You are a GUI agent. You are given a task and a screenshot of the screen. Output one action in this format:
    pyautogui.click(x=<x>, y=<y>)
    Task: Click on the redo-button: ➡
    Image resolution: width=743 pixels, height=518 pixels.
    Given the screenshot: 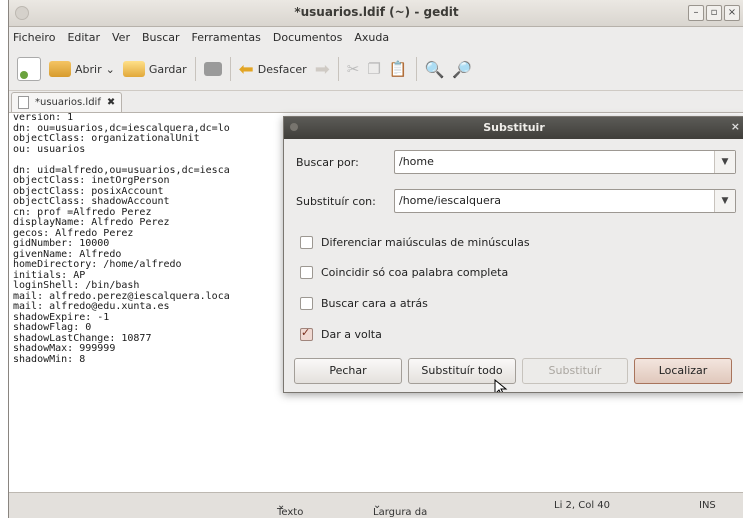 What is the action you would take?
    pyautogui.click(x=322, y=69)
    